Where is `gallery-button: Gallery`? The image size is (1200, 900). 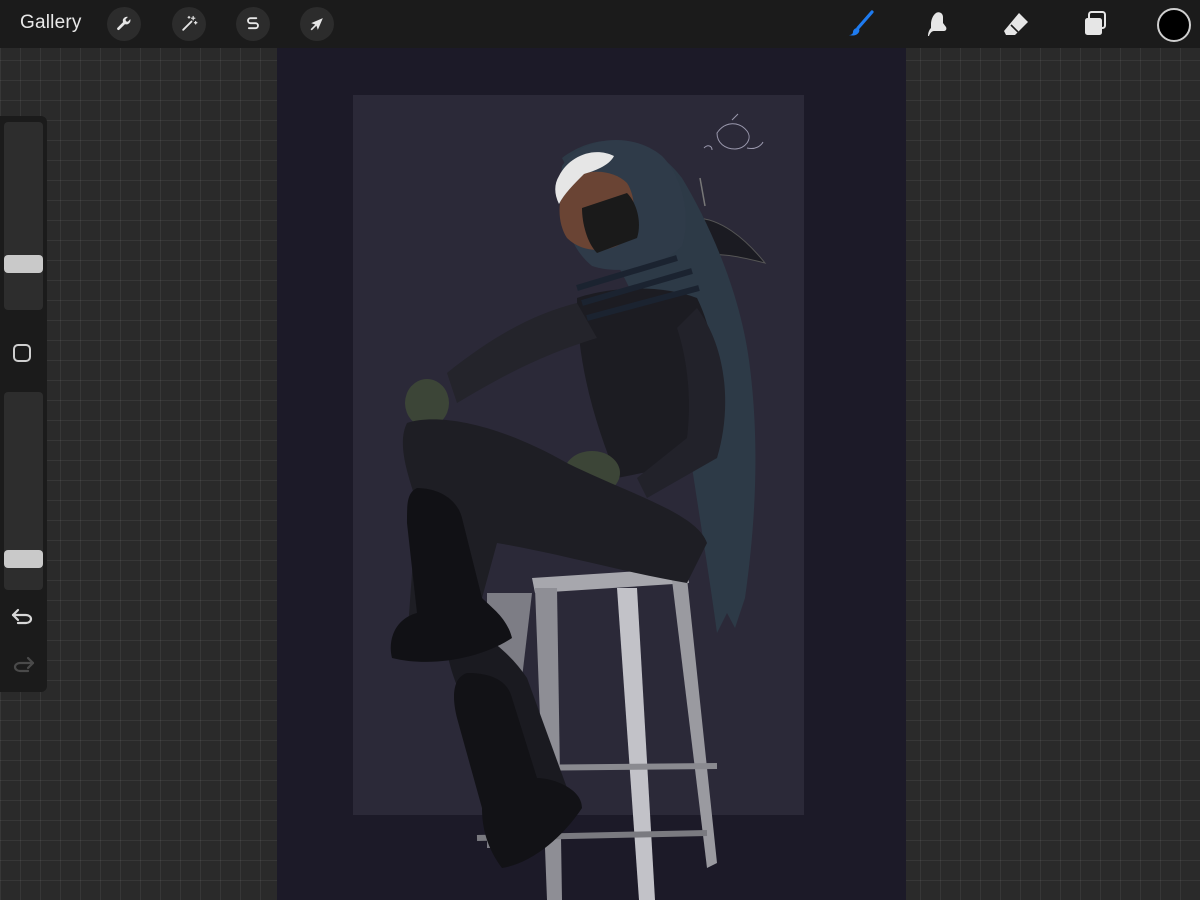 gallery-button: Gallery is located at coordinates (51, 23).